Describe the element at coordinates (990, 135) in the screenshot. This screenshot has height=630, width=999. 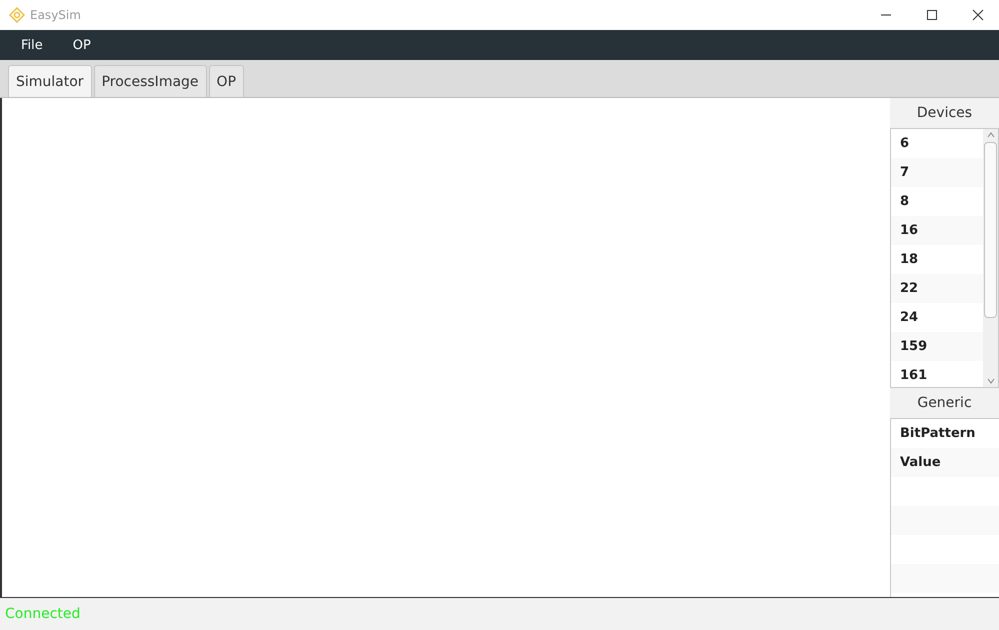
I see `scroll-up-icon` at that location.